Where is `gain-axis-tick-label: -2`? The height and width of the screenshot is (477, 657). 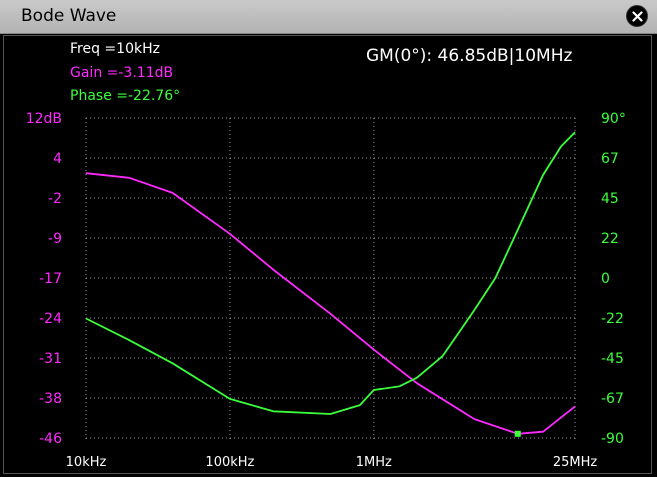 gain-axis-tick-label: -2 is located at coordinates (55, 199).